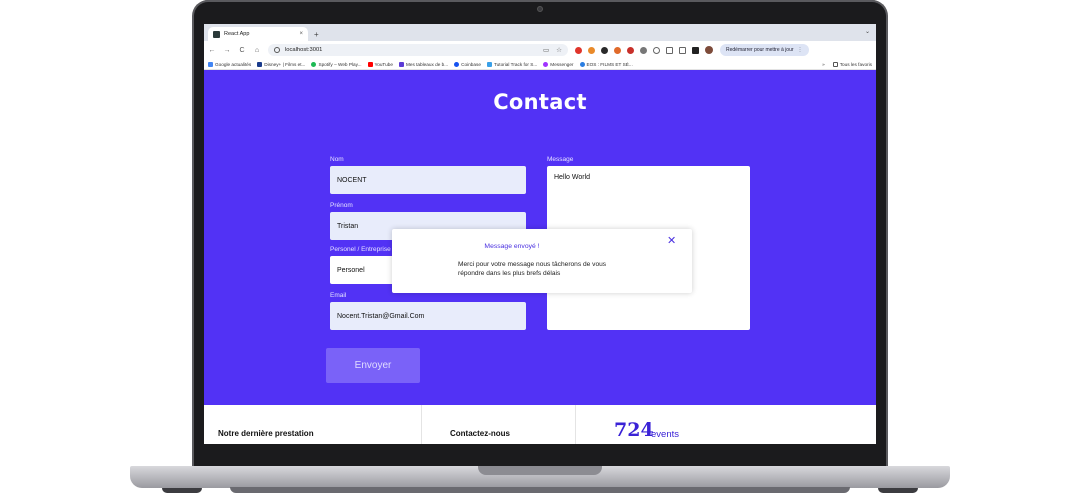 The width and height of the screenshot is (1080, 500). Describe the element at coordinates (304, 50) in the screenshot. I see `url-text: localhost:3001` at that location.